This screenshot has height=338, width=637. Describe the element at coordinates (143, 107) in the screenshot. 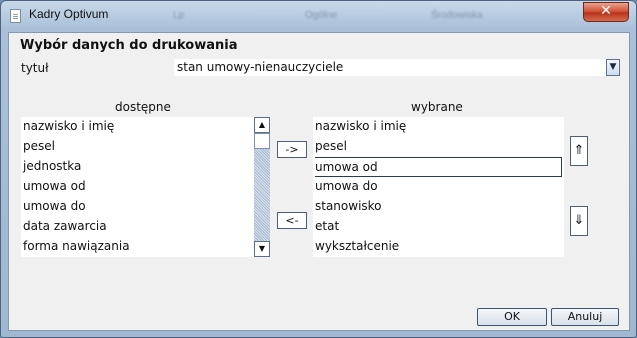

I see `available-label: dostępne` at that location.